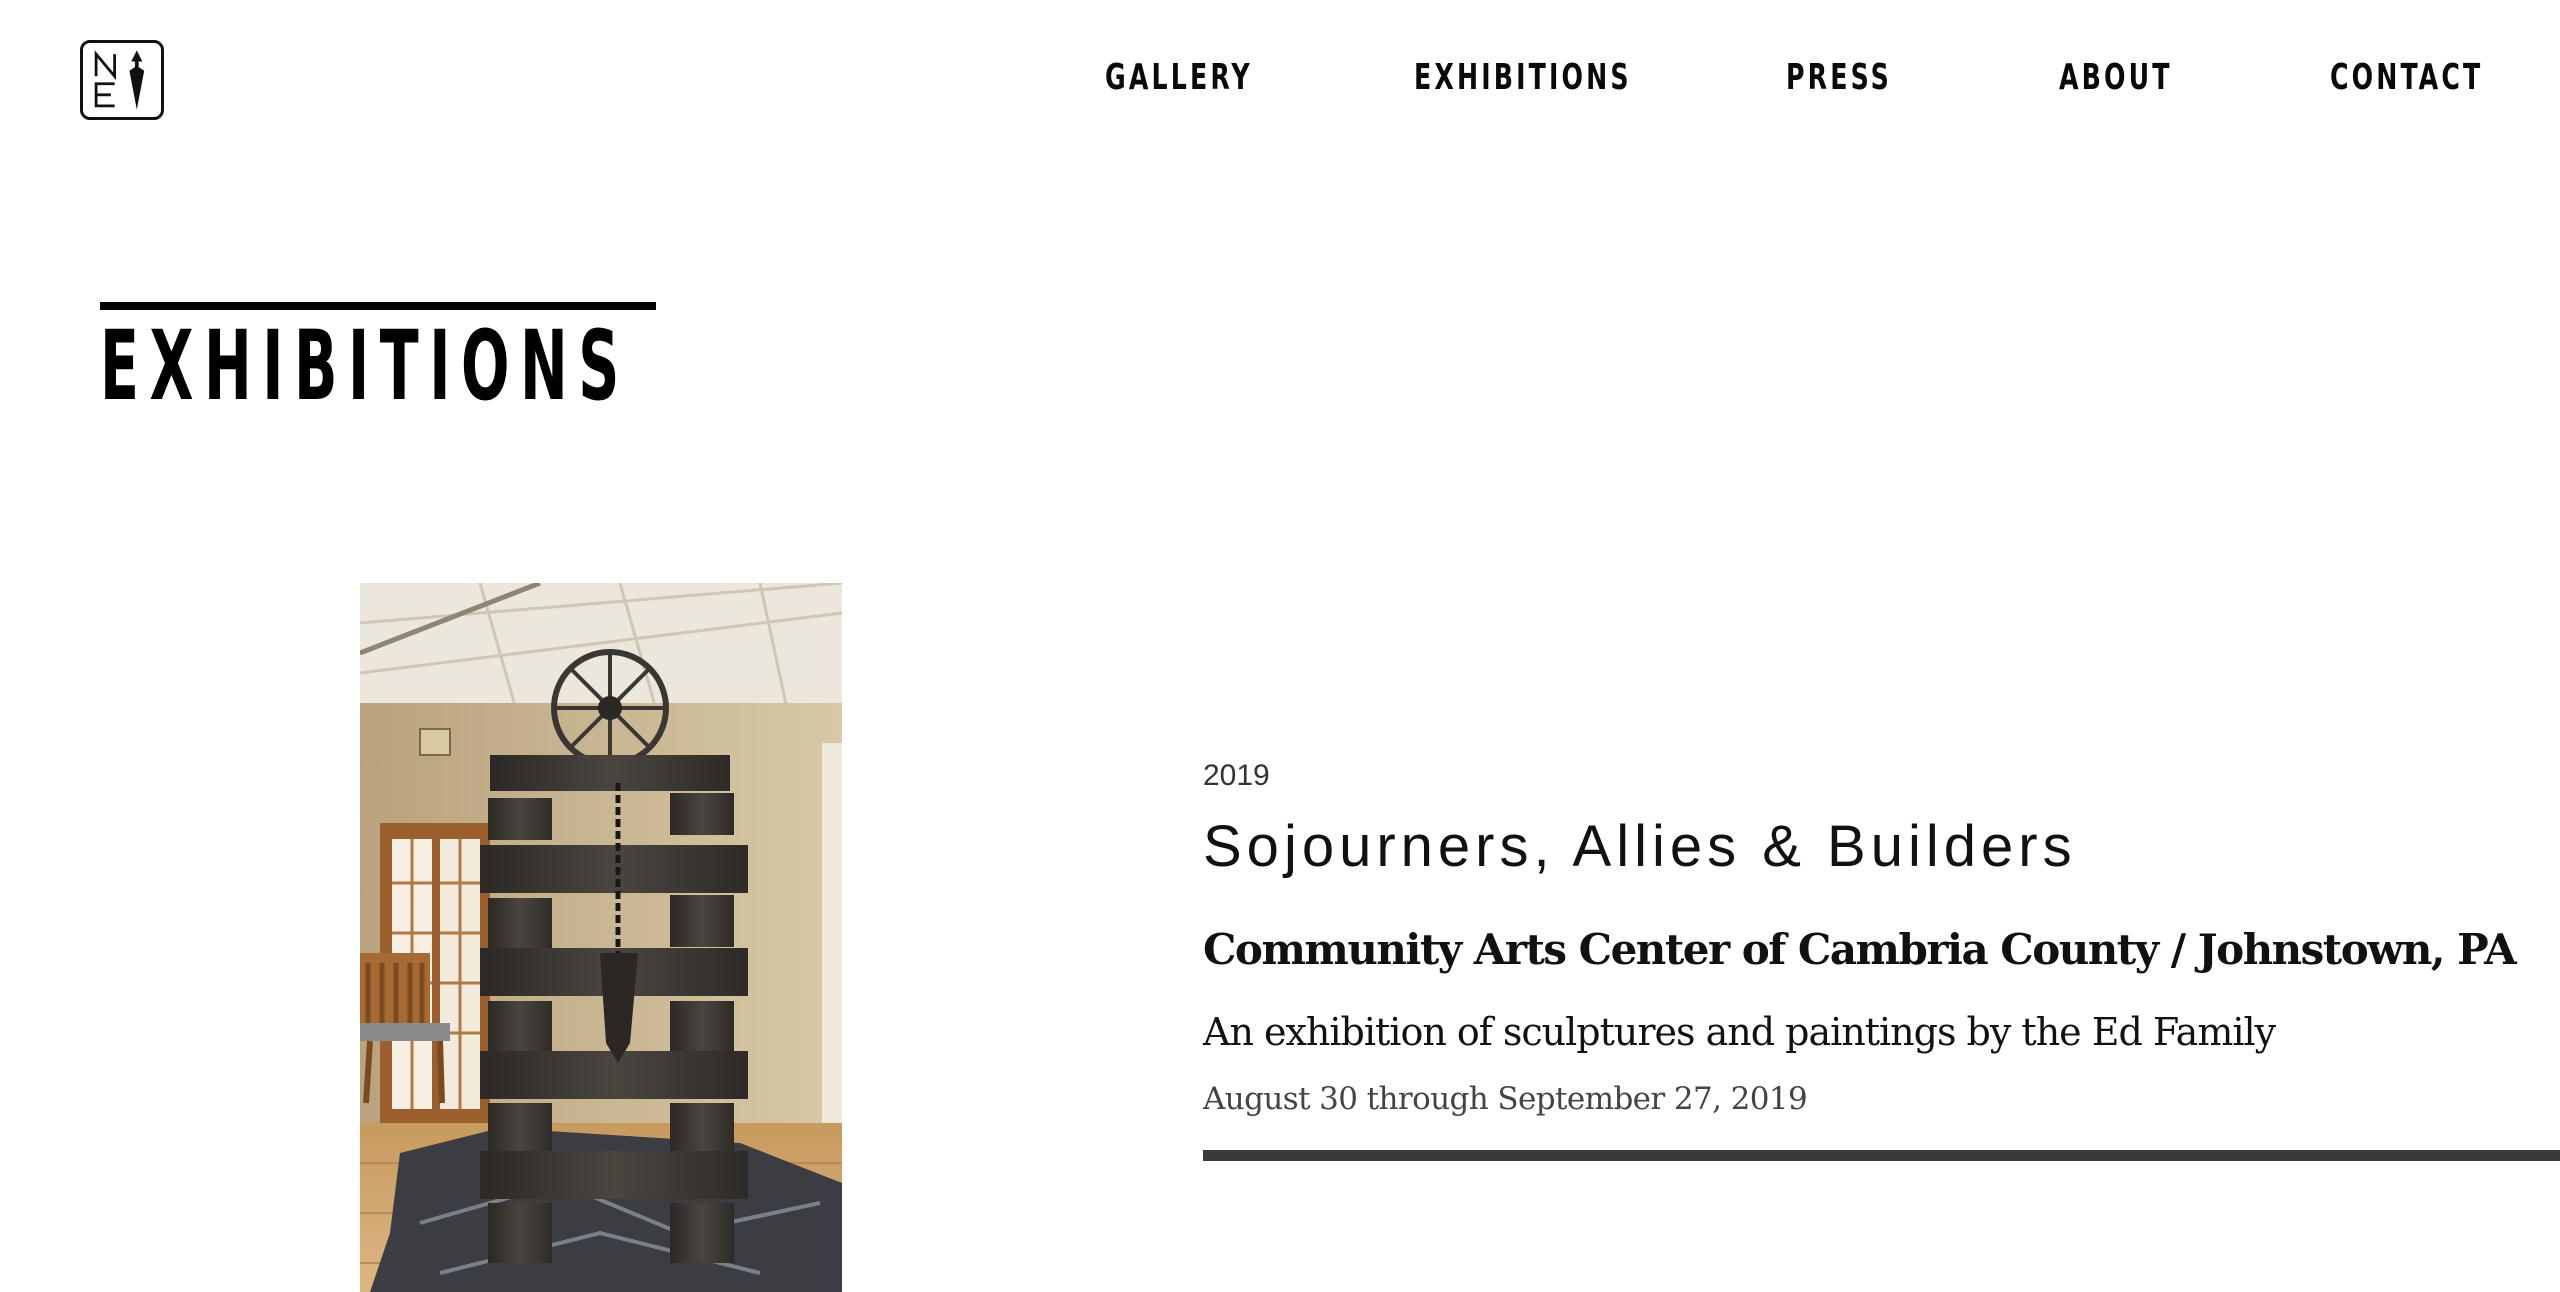  I want to click on exhibition-divider, so click(1881, 1155).